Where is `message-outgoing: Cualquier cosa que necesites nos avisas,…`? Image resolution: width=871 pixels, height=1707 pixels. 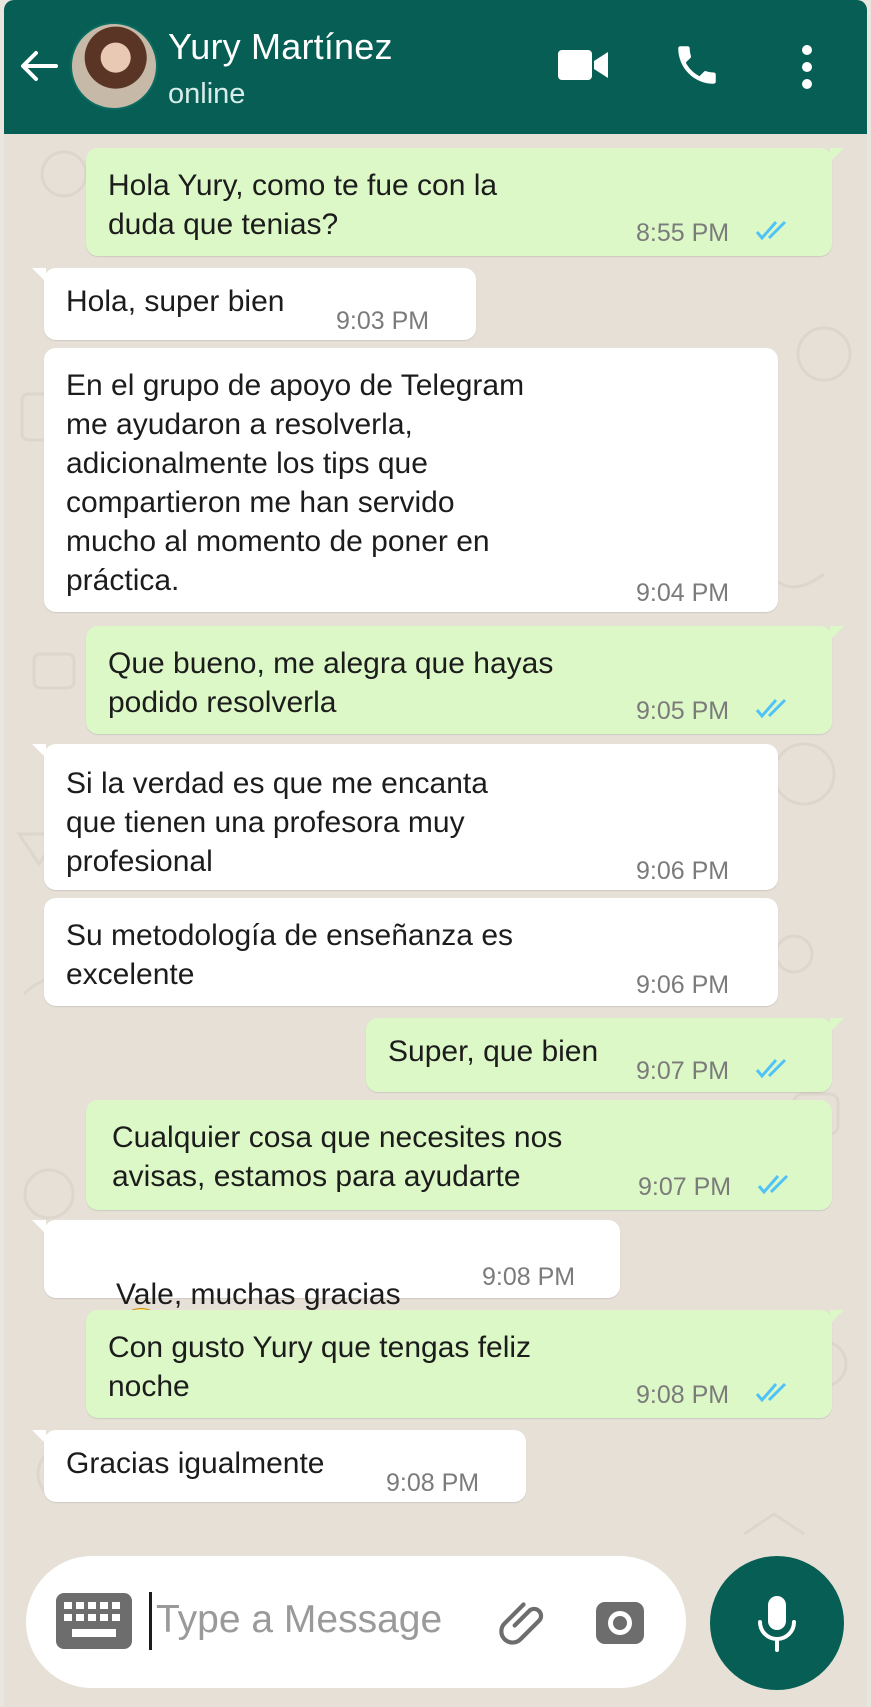 message-outgoing: Cualquier cosa que necesites nos avisas,… is located at coordinates (459, 1155).